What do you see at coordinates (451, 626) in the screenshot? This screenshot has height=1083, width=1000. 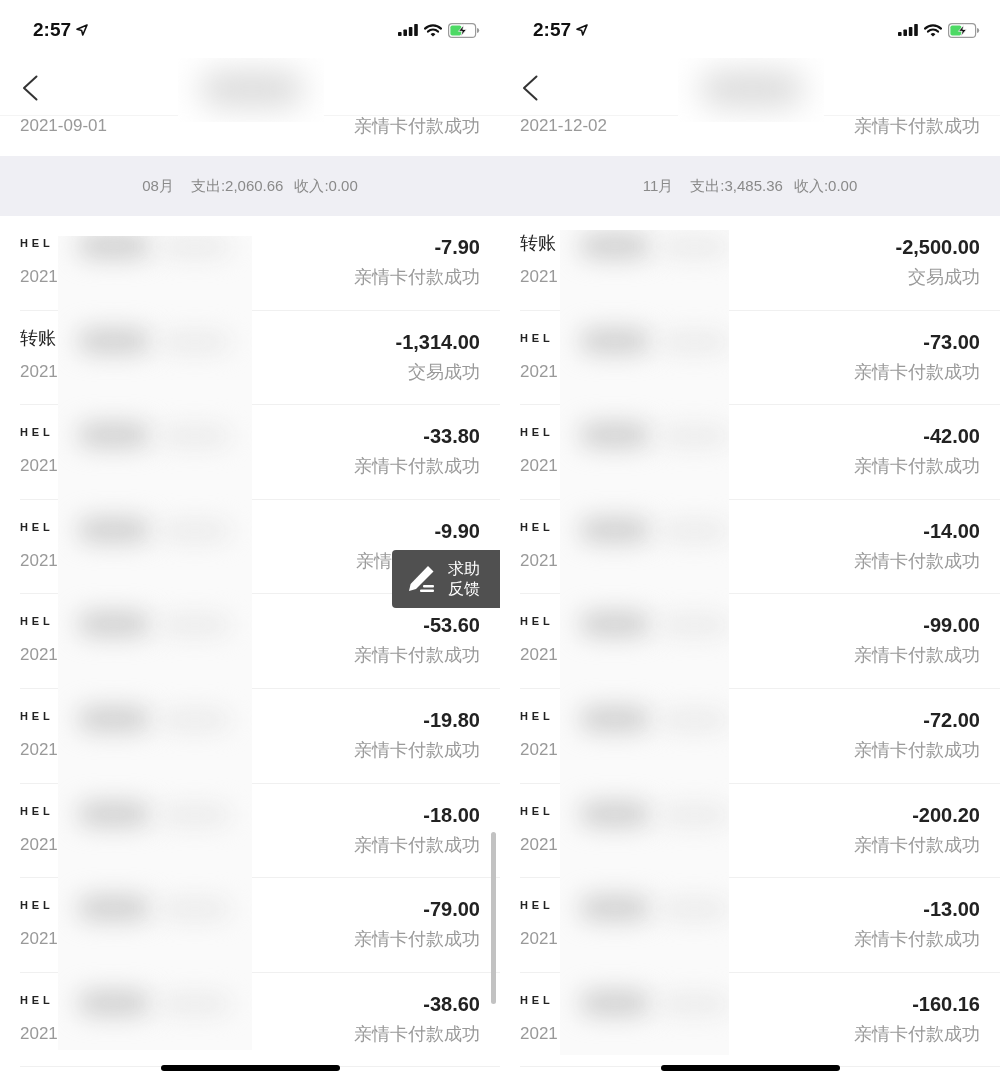 I see `transaction-amount: -53.60` at bounding box center [451, 626].